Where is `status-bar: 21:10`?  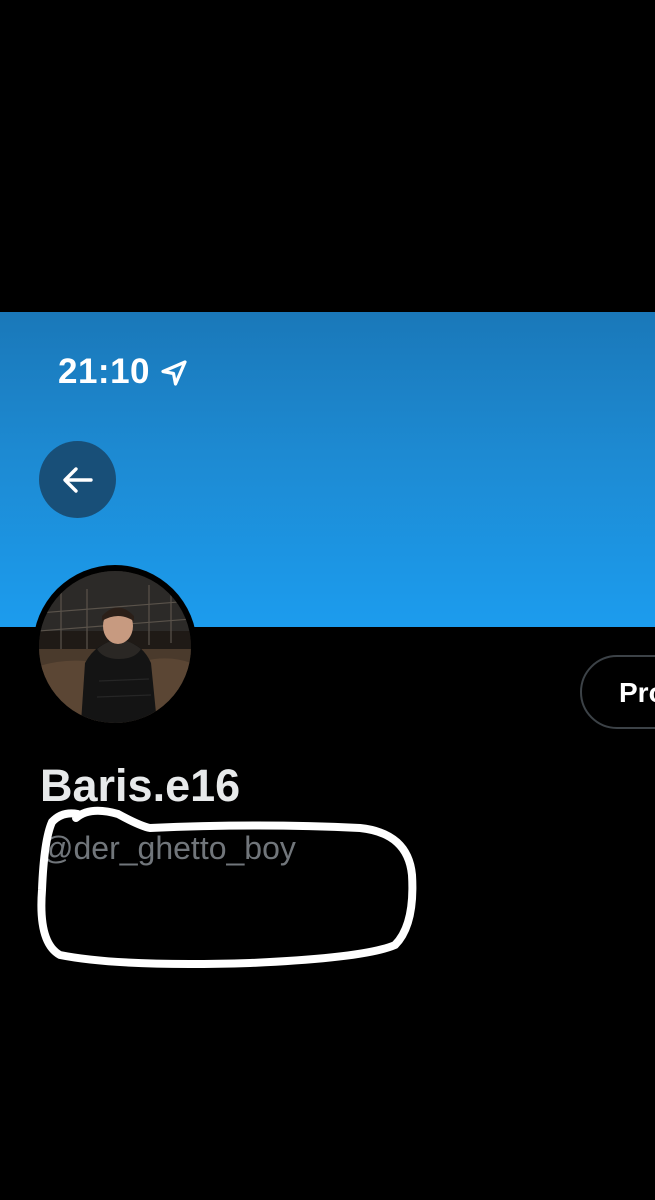
status-bar: 21:10 is located at coordinates (124, 372).